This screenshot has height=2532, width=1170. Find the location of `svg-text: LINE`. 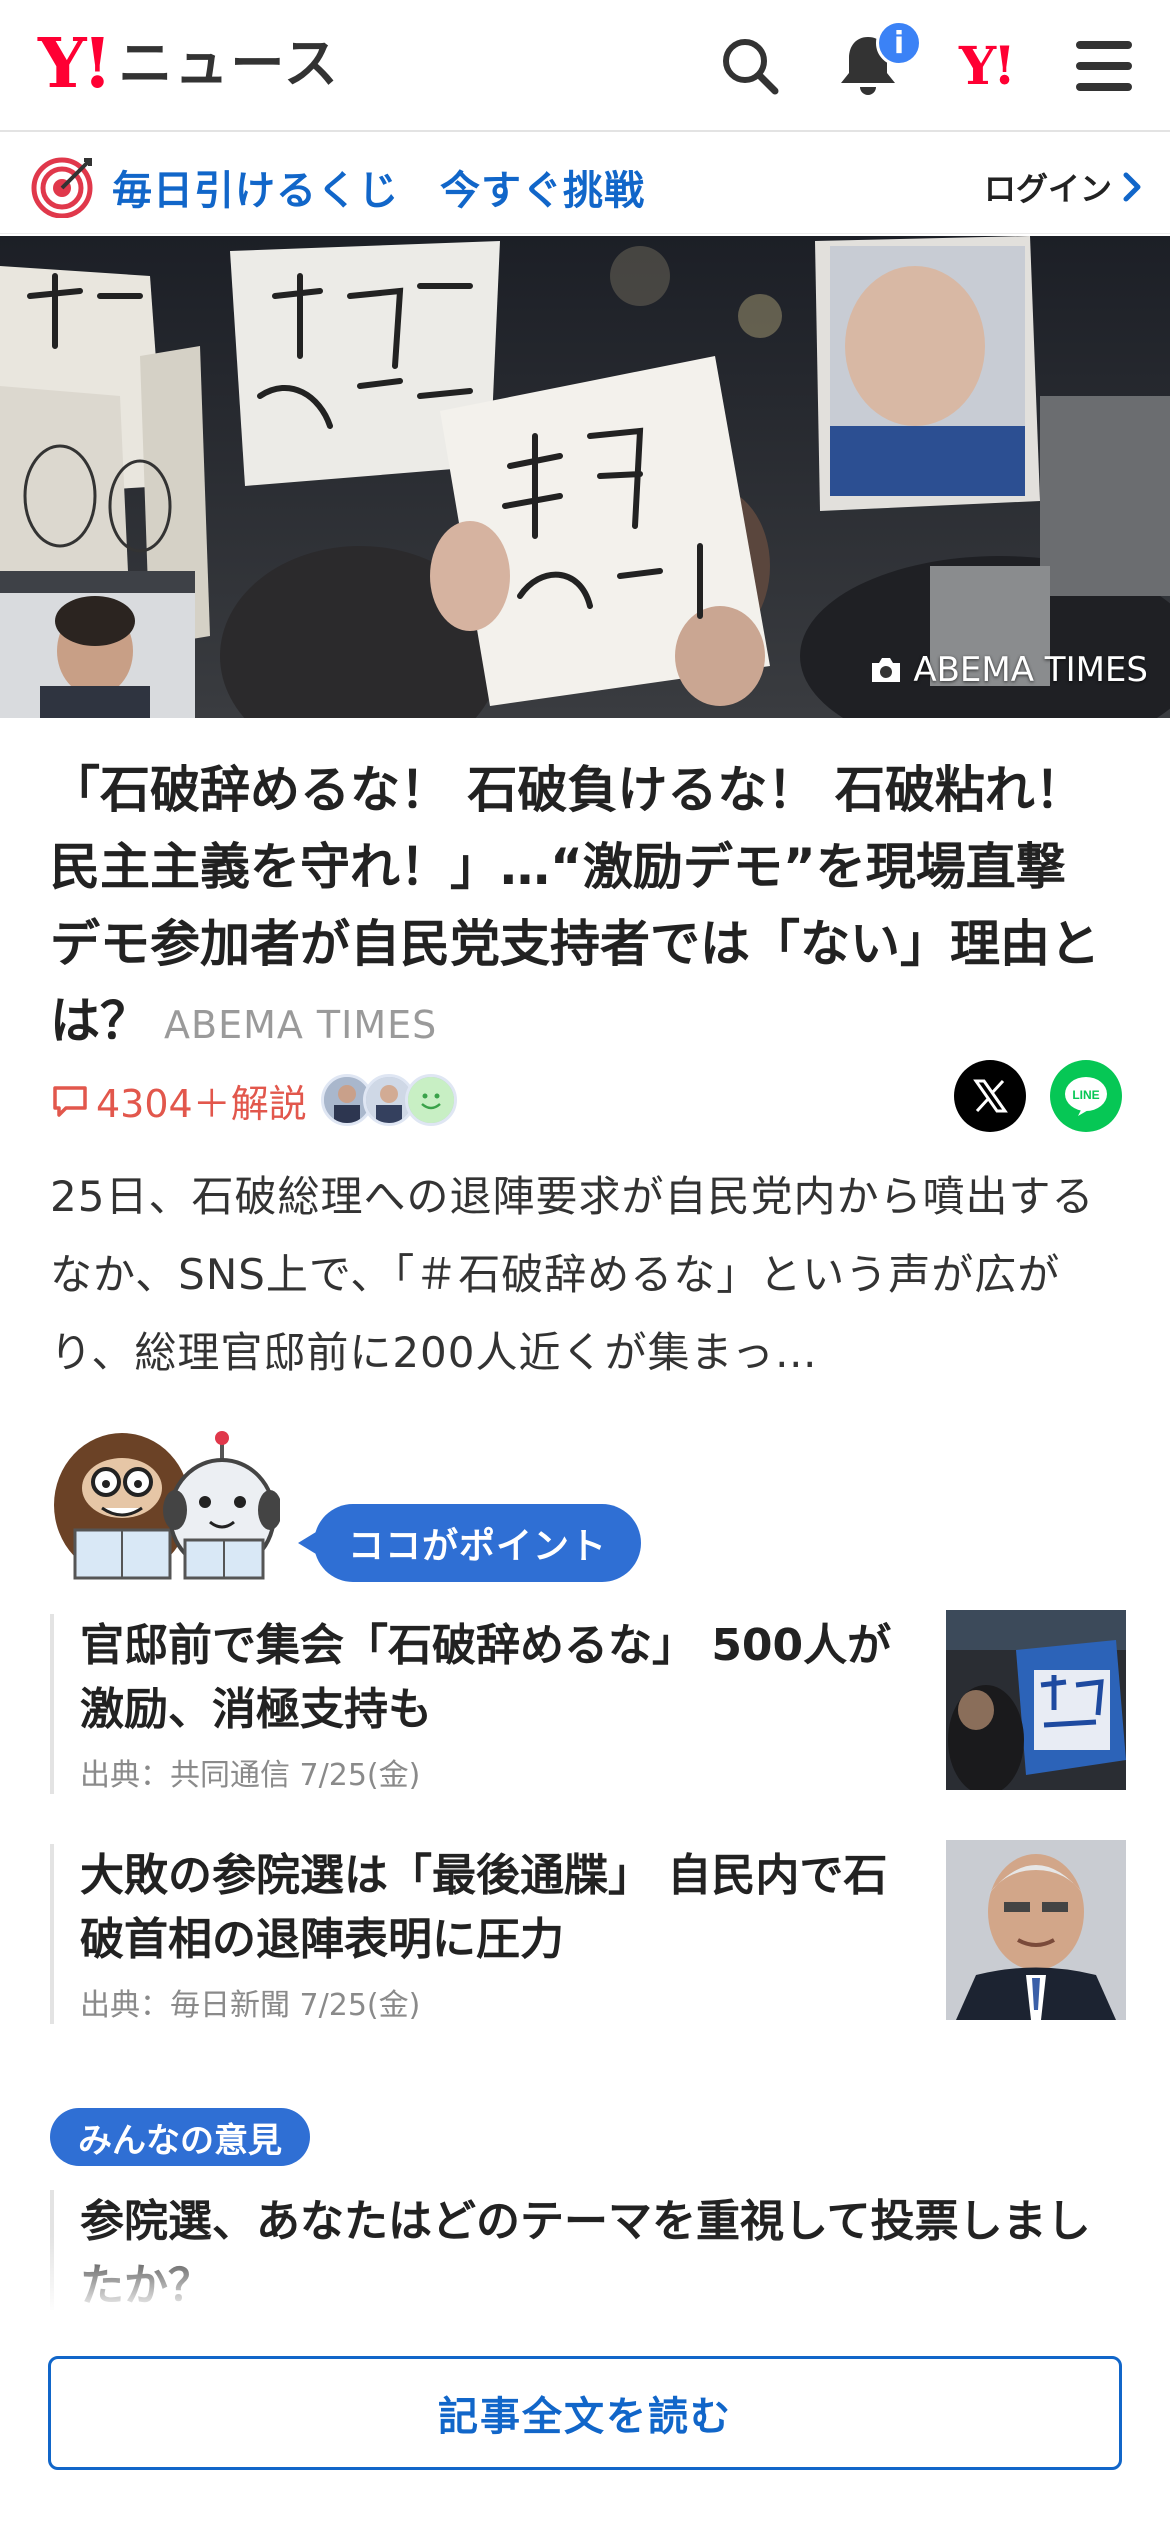

svg-text: LINE is located at coordinates (1085, 1095).